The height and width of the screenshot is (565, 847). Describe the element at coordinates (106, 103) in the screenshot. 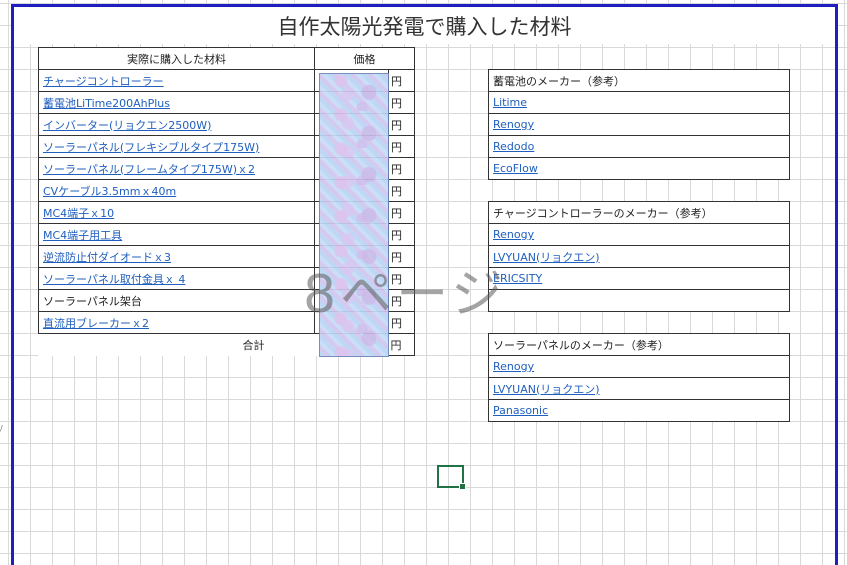

I see `material-link: 蓄電池LiTime200AhPlus` at that location.